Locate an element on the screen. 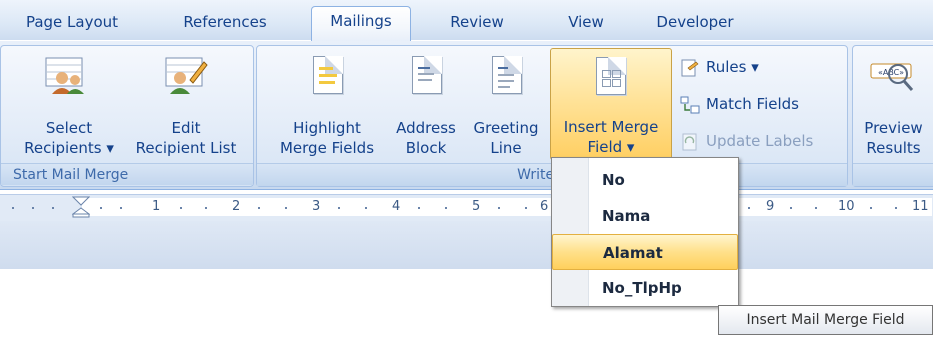  address-block-button: Address Block is located at coordinates (426, 105).